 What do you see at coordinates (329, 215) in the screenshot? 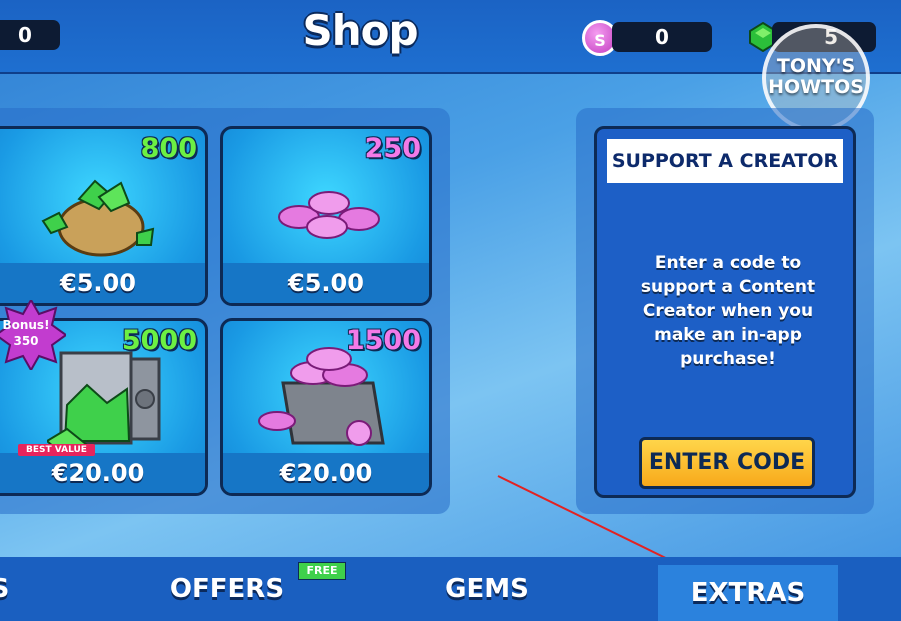
I see `coin-pile-icon` at bounding box center [329, 215].